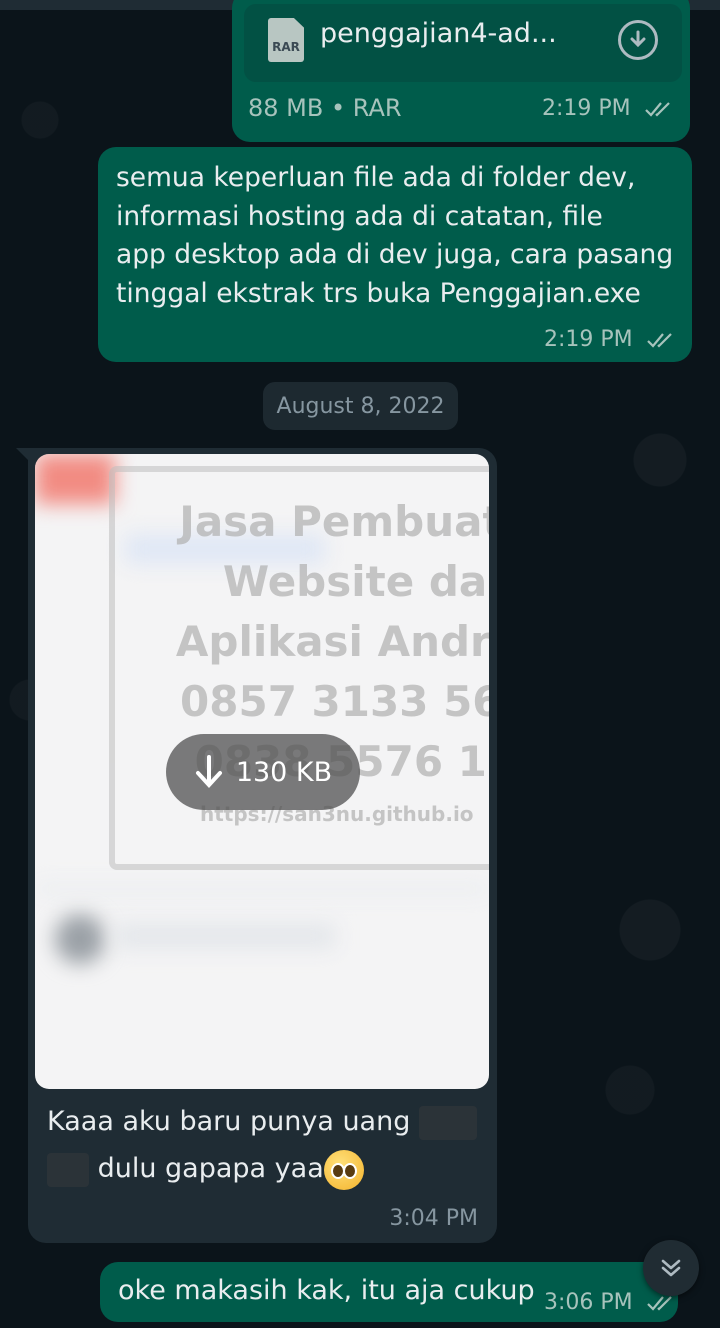 The height and width of the screenshot is (1328, 720). What do you see at coordinates (326, 1290) in the screenshot?
I see `message-text: oke makasih kak, itu aja cukup` at bounding box center [326, 1290].